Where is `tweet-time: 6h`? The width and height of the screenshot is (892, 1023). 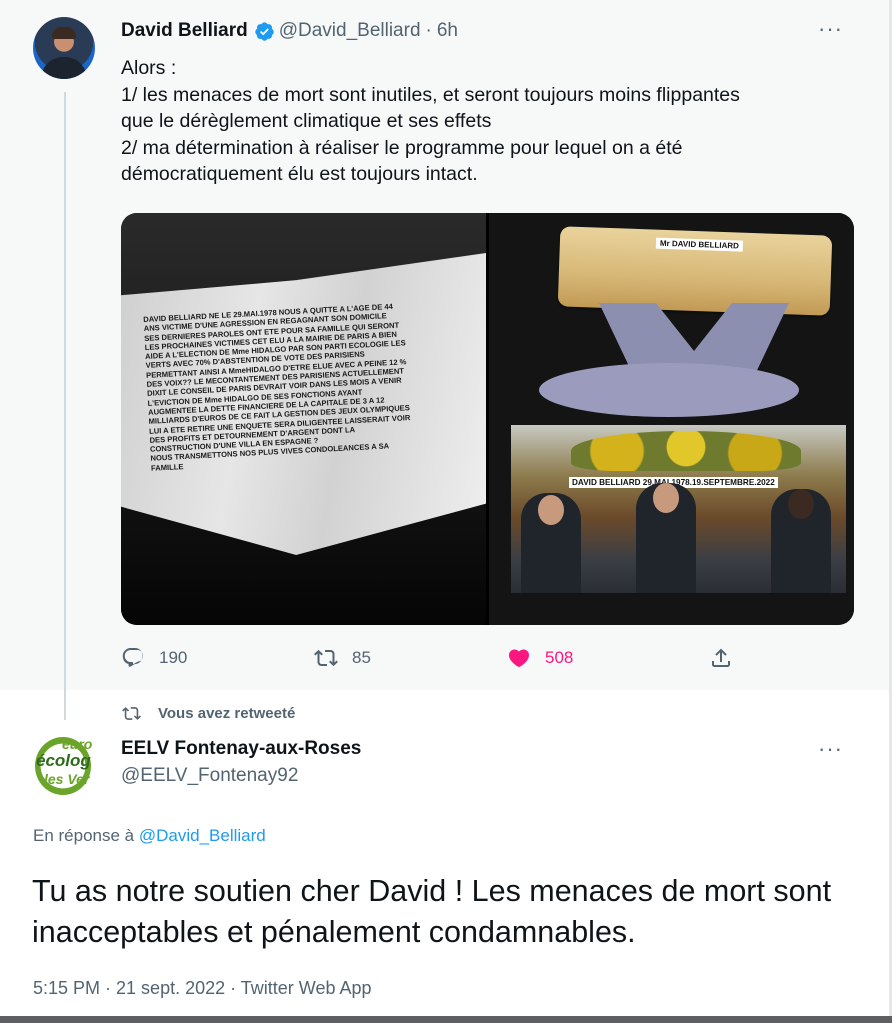
tweet-time: 6h is located at coordinates (447, 31).